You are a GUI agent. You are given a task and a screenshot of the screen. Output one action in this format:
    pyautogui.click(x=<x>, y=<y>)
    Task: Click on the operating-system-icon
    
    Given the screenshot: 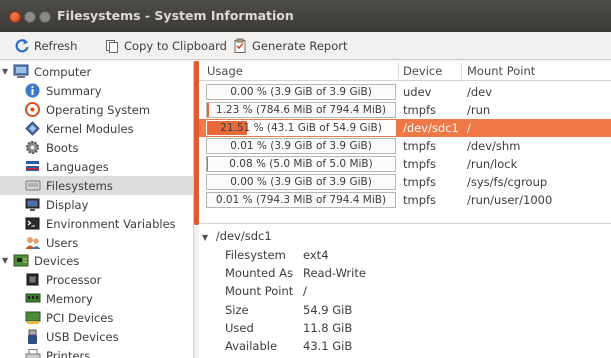 What is the action you would take?
    pyautogui.click(x=32, y=110)
    